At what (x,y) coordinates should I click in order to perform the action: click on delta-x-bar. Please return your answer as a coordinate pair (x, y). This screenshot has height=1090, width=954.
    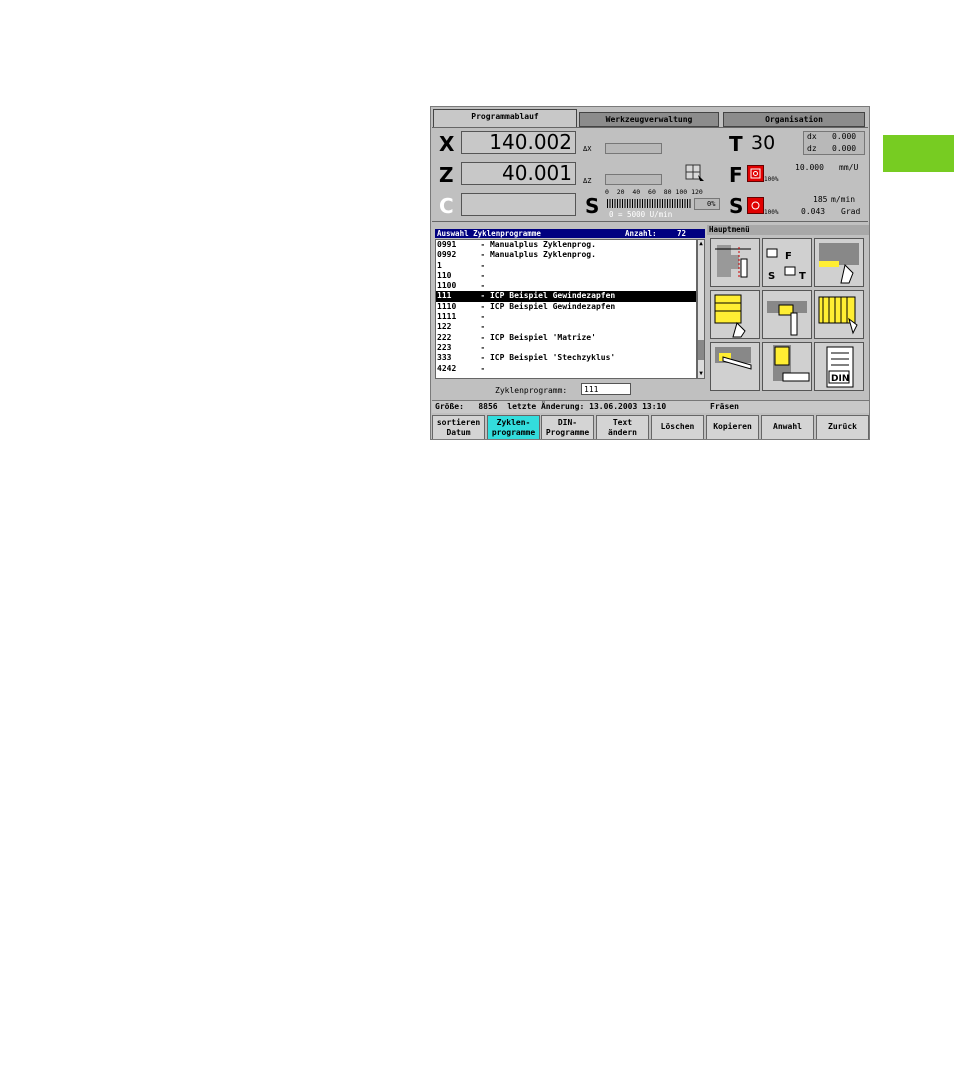
    Looking at the image, I should click on (633, 148).